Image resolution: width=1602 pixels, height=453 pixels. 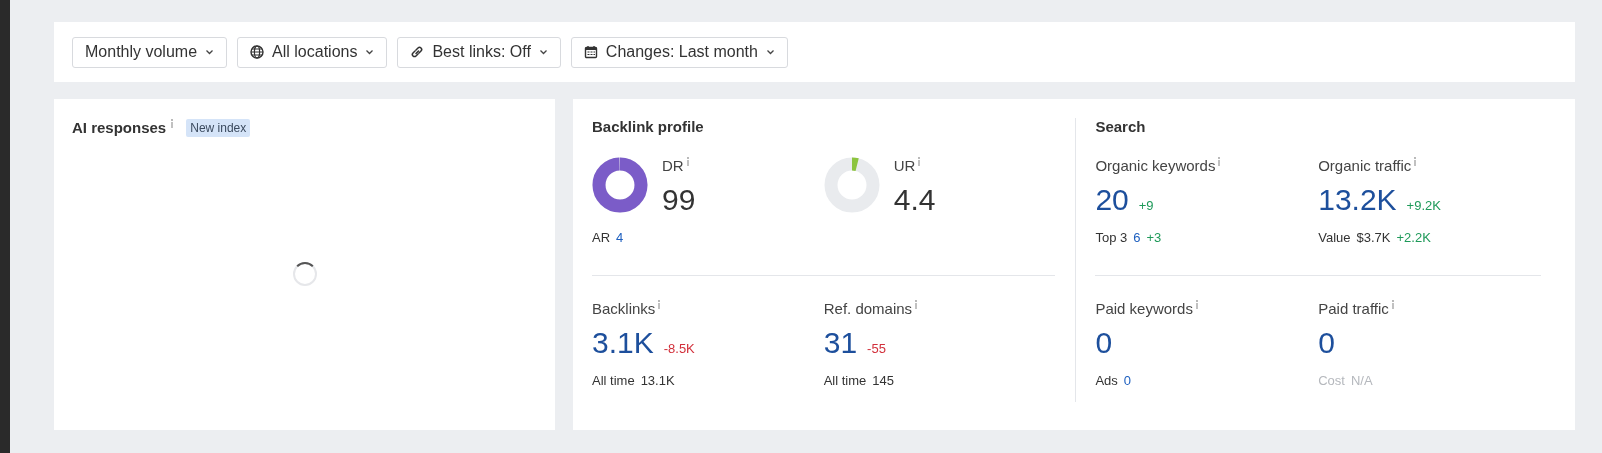 I want to click on section-title: Backlink profile, so click(x=648, y=126).